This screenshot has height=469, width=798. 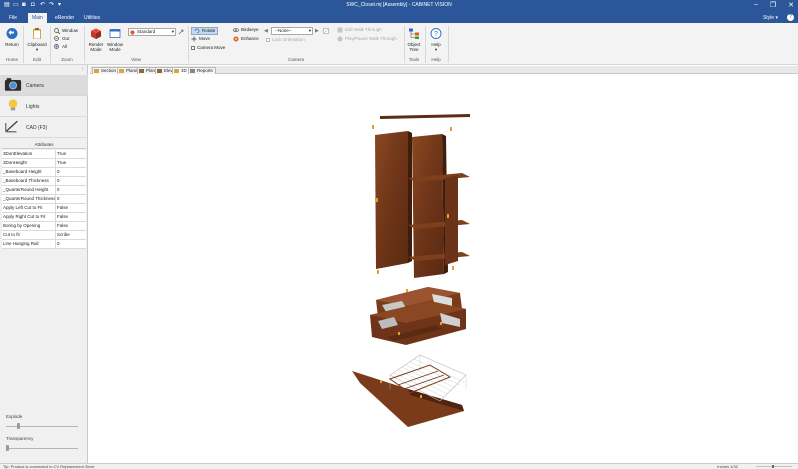 I want to click on left-panel-item-camera: Camera, so click(x=44, y=85).